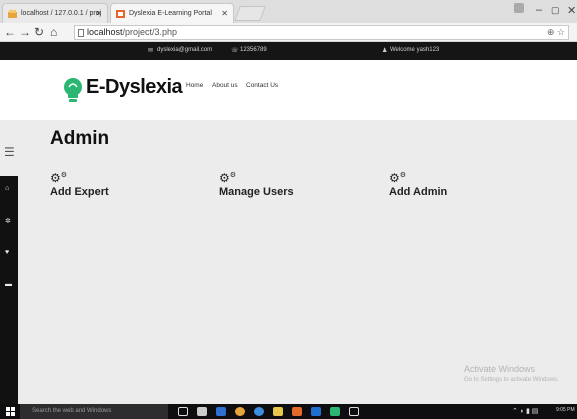 The width and height of the screenshot is (577, 419). I want to click on file-icon, so click(202, 411).